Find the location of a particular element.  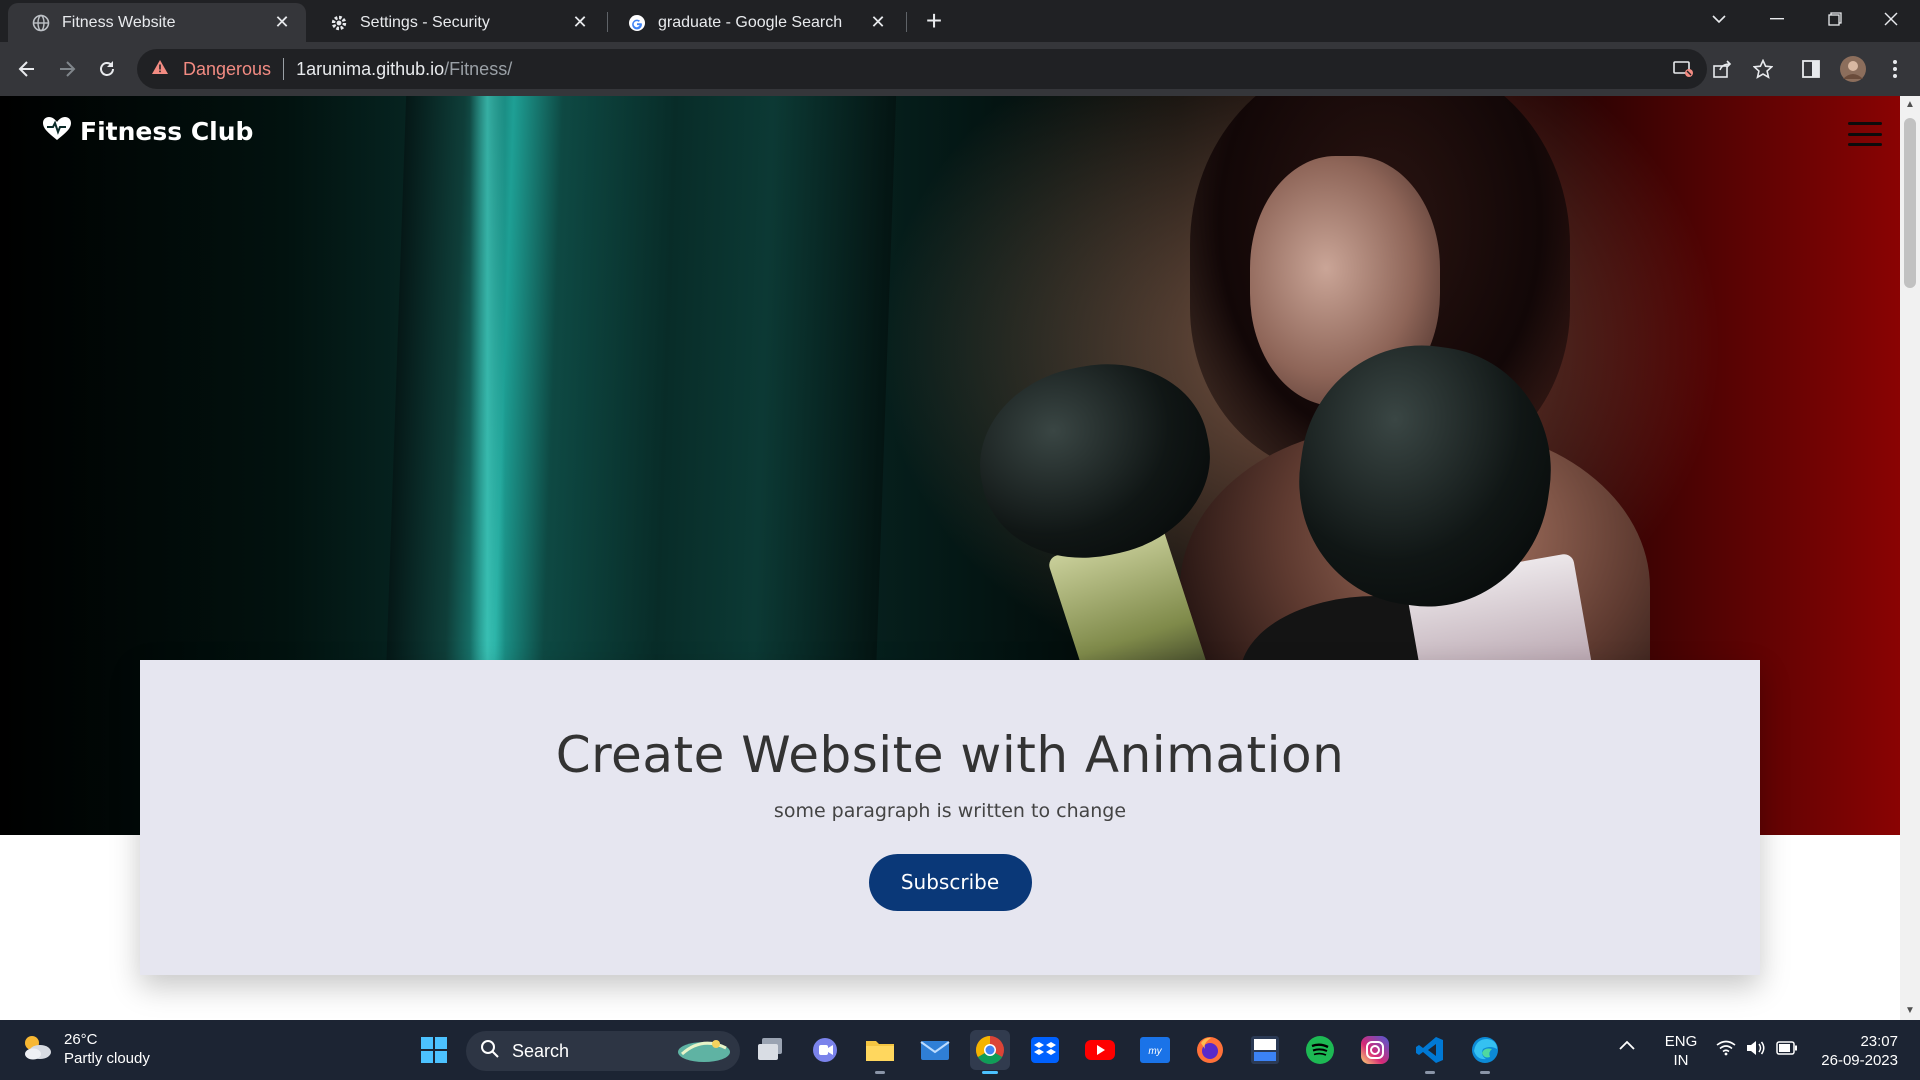

site-logo: Fitness Club is located at coordinates (147, 131).